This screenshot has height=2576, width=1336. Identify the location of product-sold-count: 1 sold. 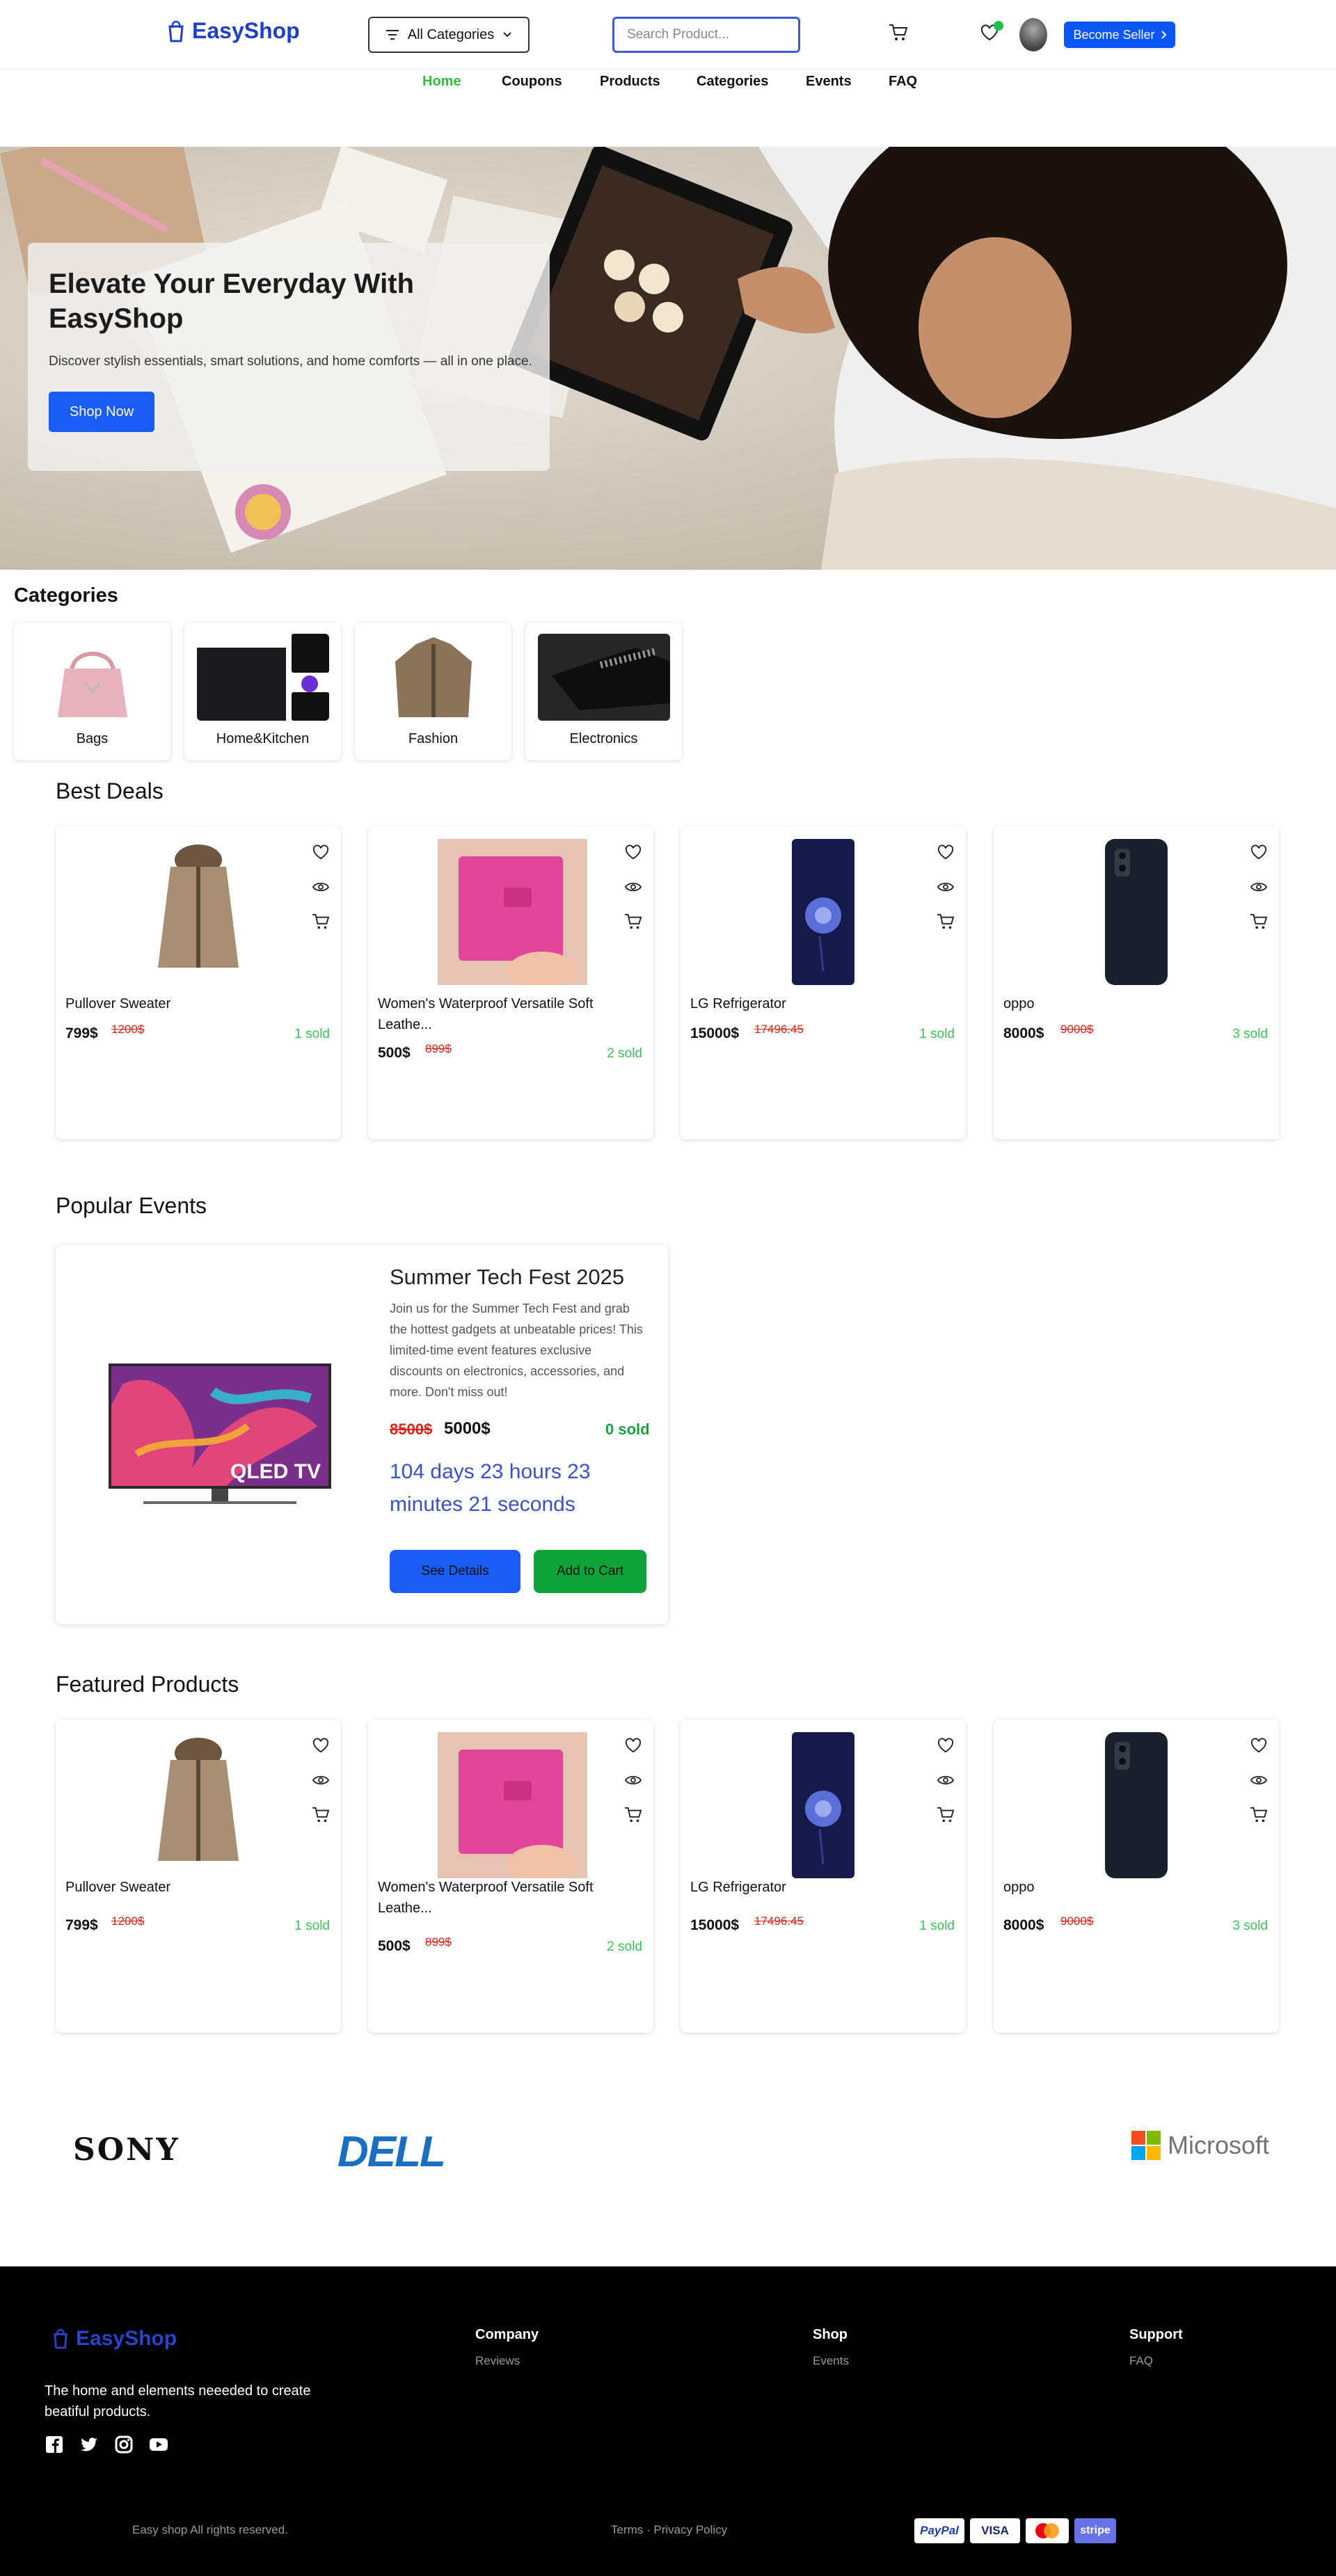
(937, 1926).